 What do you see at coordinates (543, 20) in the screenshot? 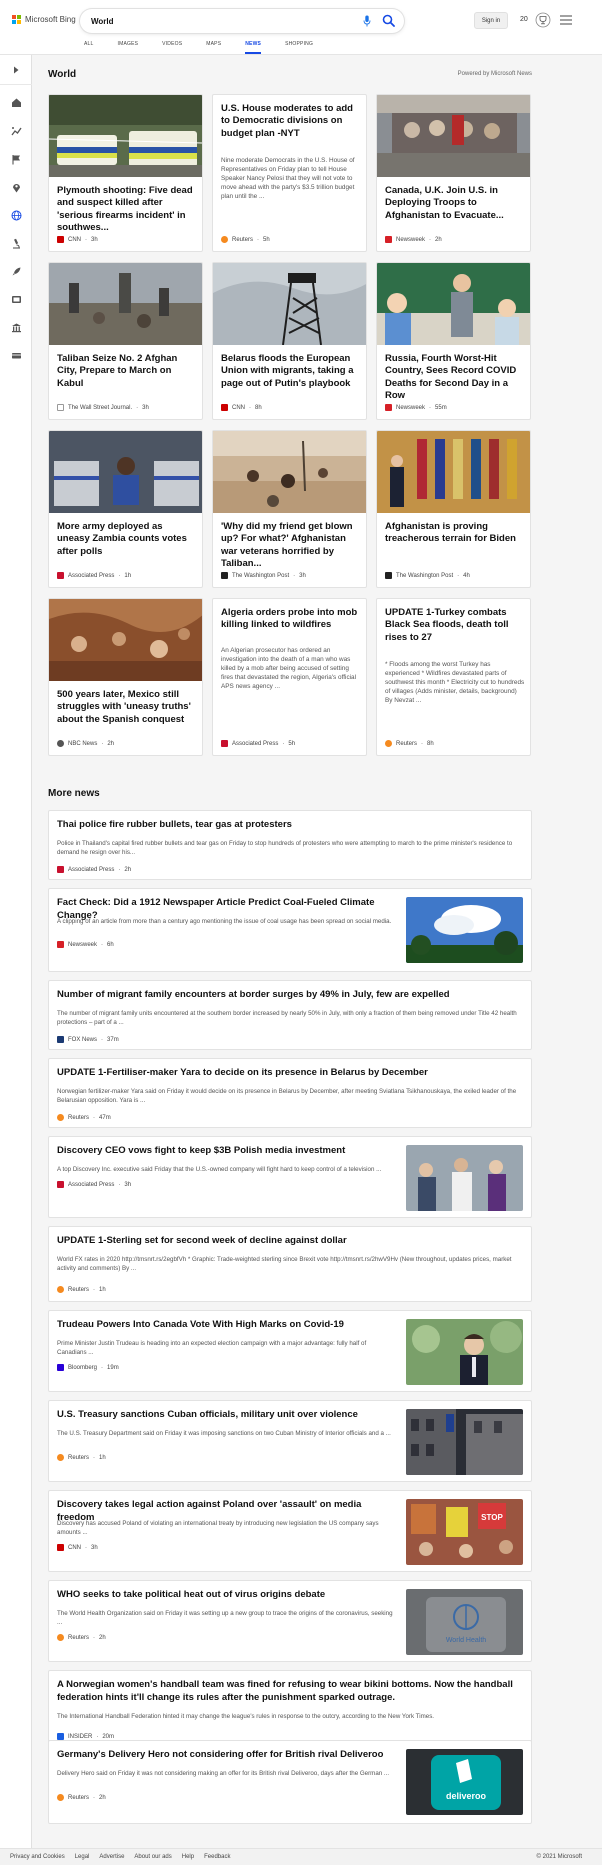
I see `rewards-trophy-icon` at bounding box center [543, 20].